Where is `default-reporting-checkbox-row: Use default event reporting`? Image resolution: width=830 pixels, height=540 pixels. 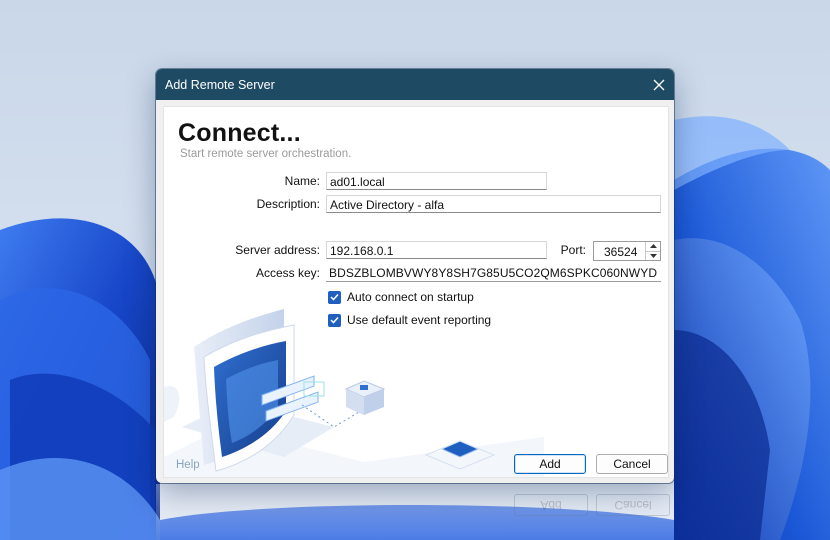 default-reporting-checkbox-row: Use default event reporting is located at coordinates (409, 320).